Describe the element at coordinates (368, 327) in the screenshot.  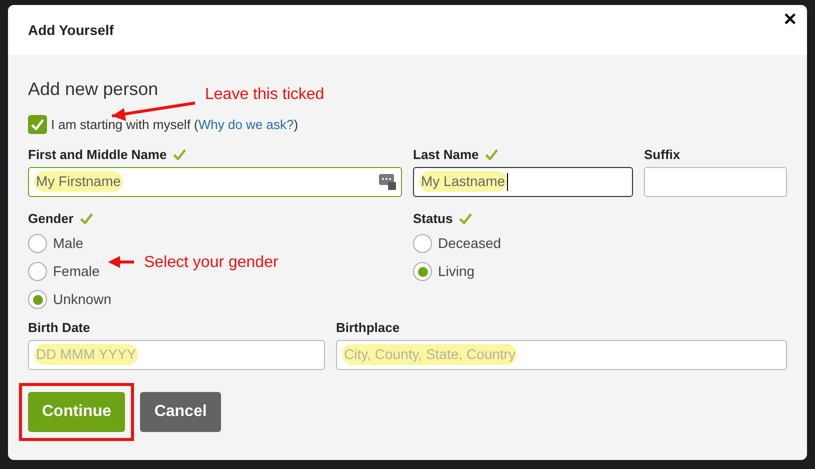
I see `field-label: Birthplace` at that location.